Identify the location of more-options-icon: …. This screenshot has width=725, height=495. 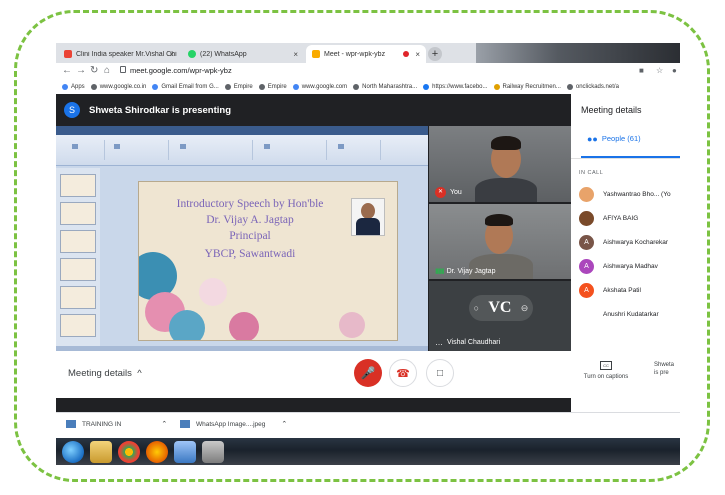
(439, 342).